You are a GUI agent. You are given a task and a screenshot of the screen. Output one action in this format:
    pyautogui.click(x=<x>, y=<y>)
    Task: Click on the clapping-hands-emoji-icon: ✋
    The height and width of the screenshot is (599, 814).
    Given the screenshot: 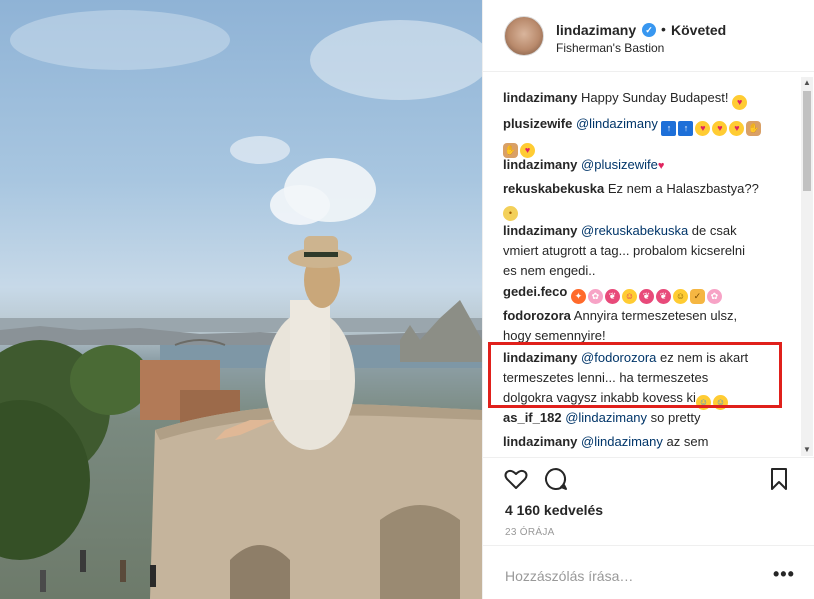 What is the action you would take?
    pyautogui.click(x=754, y=128)
    